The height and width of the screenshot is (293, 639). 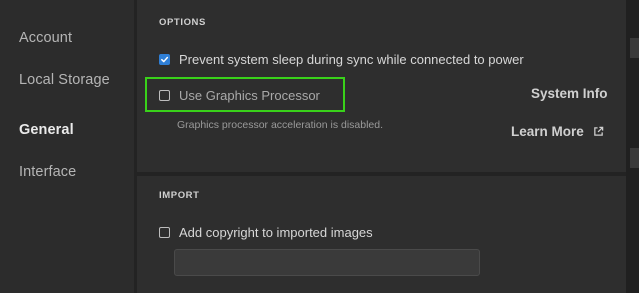 What do you see at coordinates (64, 80) in the screenshot?
I see `sidebar-item-local-storage: Local Storage` at bounding box center [64, 80].